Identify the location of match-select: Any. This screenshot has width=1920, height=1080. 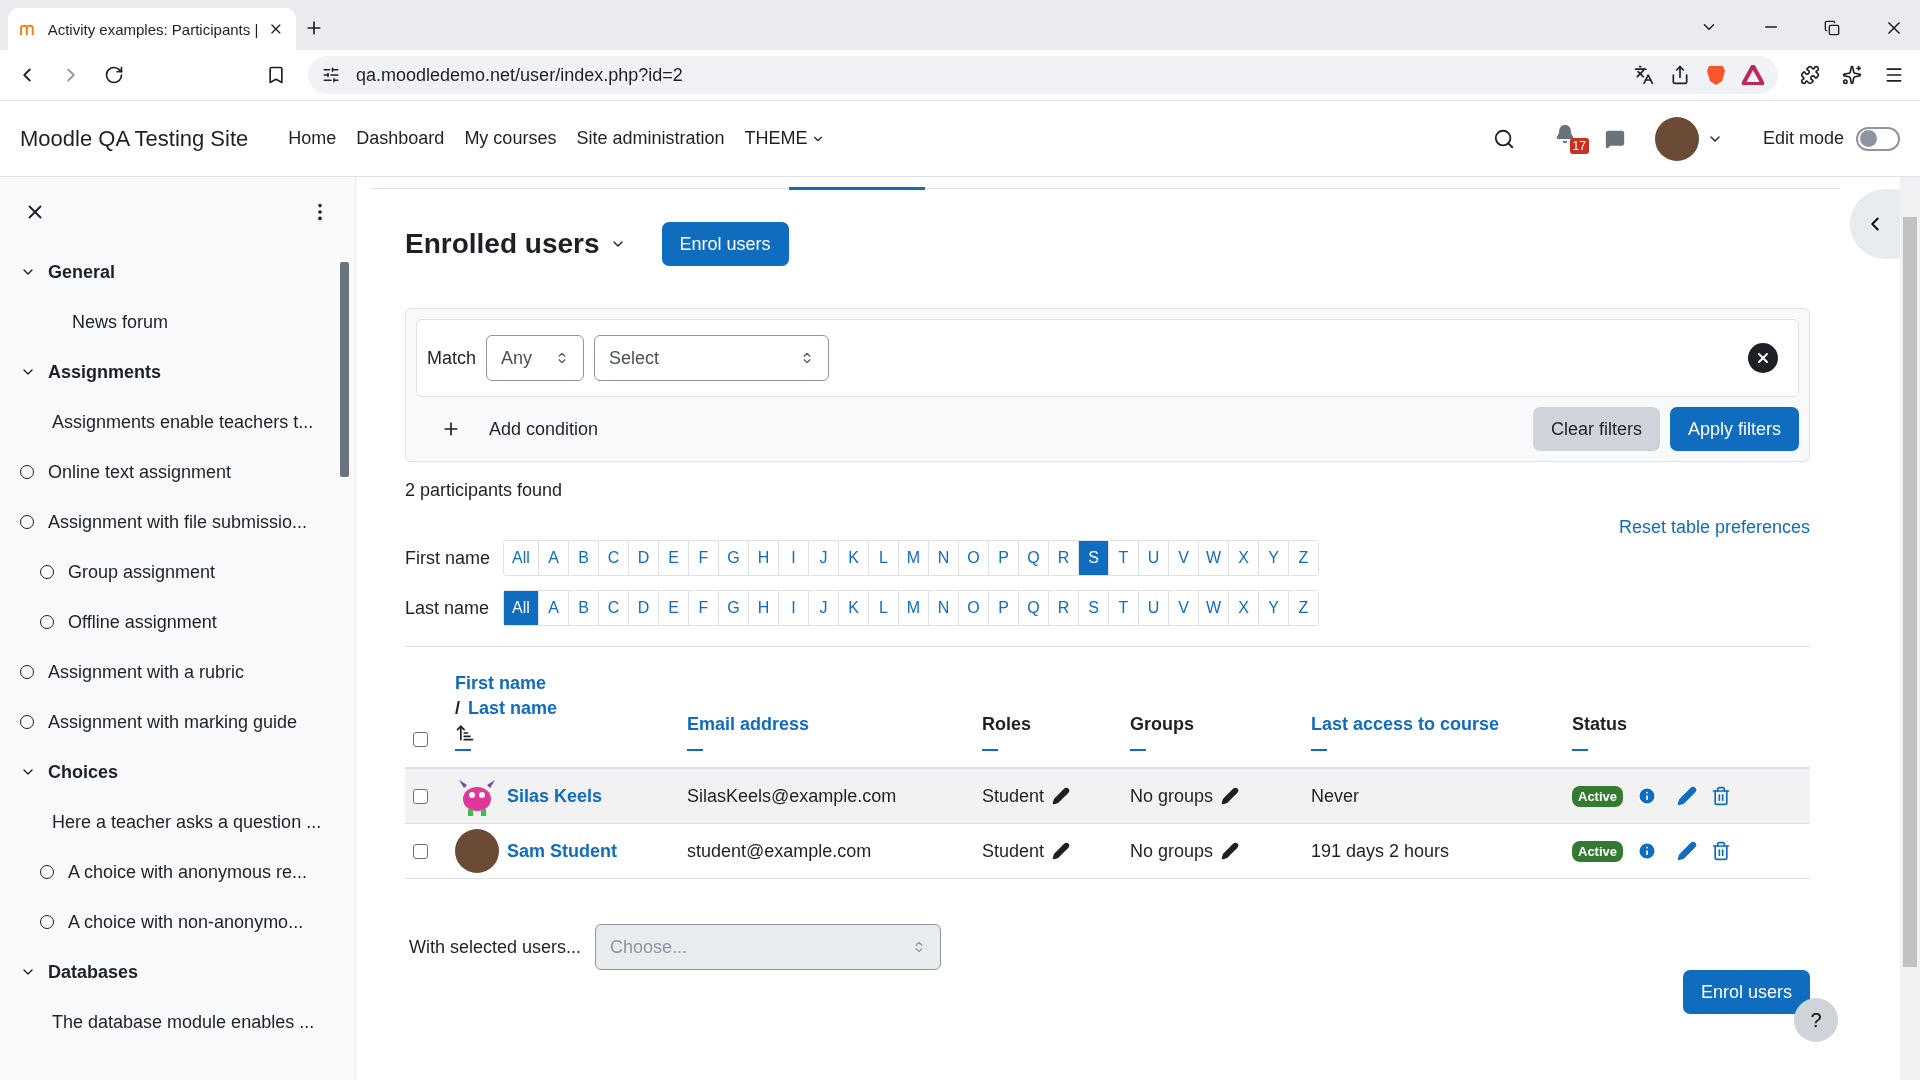
(535, 358).